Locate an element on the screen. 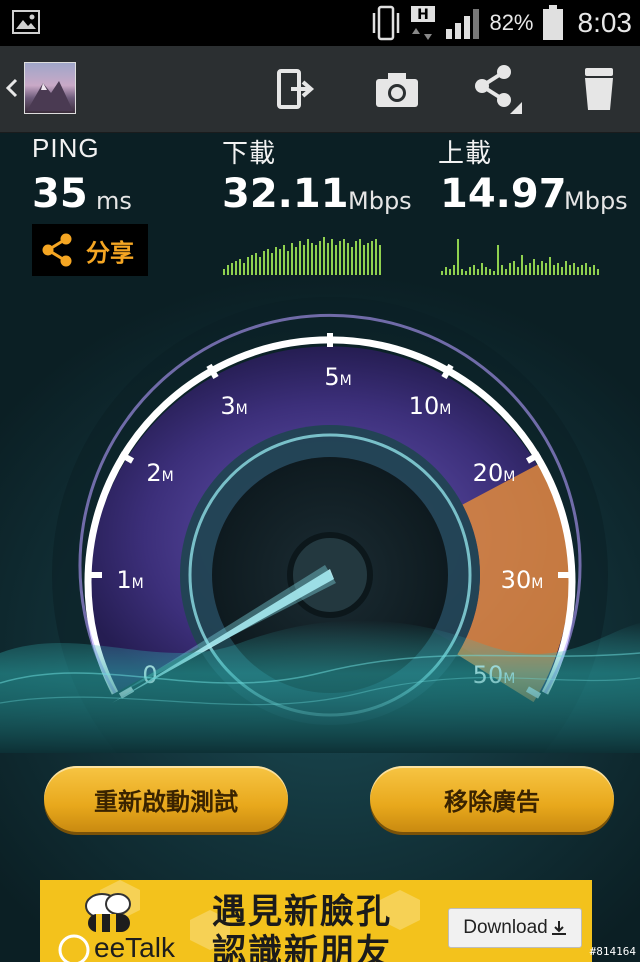 The image size is (640, 962). network-h-icon: H is located at coordinates (423, 23).